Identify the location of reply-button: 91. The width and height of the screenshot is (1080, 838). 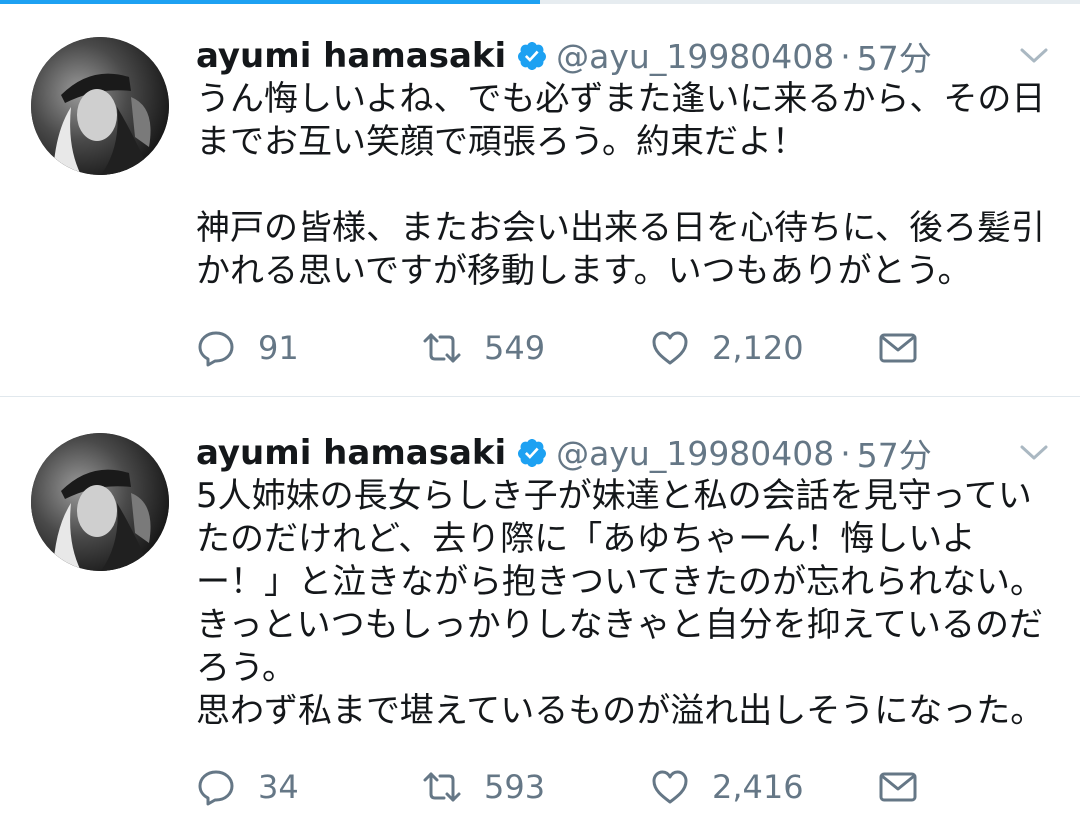
(247, 348).